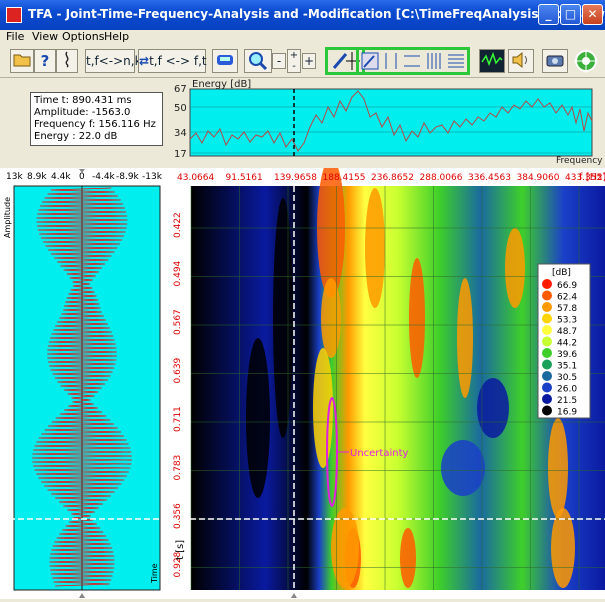 This screenshot has height=602, width=605. What do you see at coordinates (15, 36) in the screenshot?
I see `menu-file: File` at bounding box center [15, 36].